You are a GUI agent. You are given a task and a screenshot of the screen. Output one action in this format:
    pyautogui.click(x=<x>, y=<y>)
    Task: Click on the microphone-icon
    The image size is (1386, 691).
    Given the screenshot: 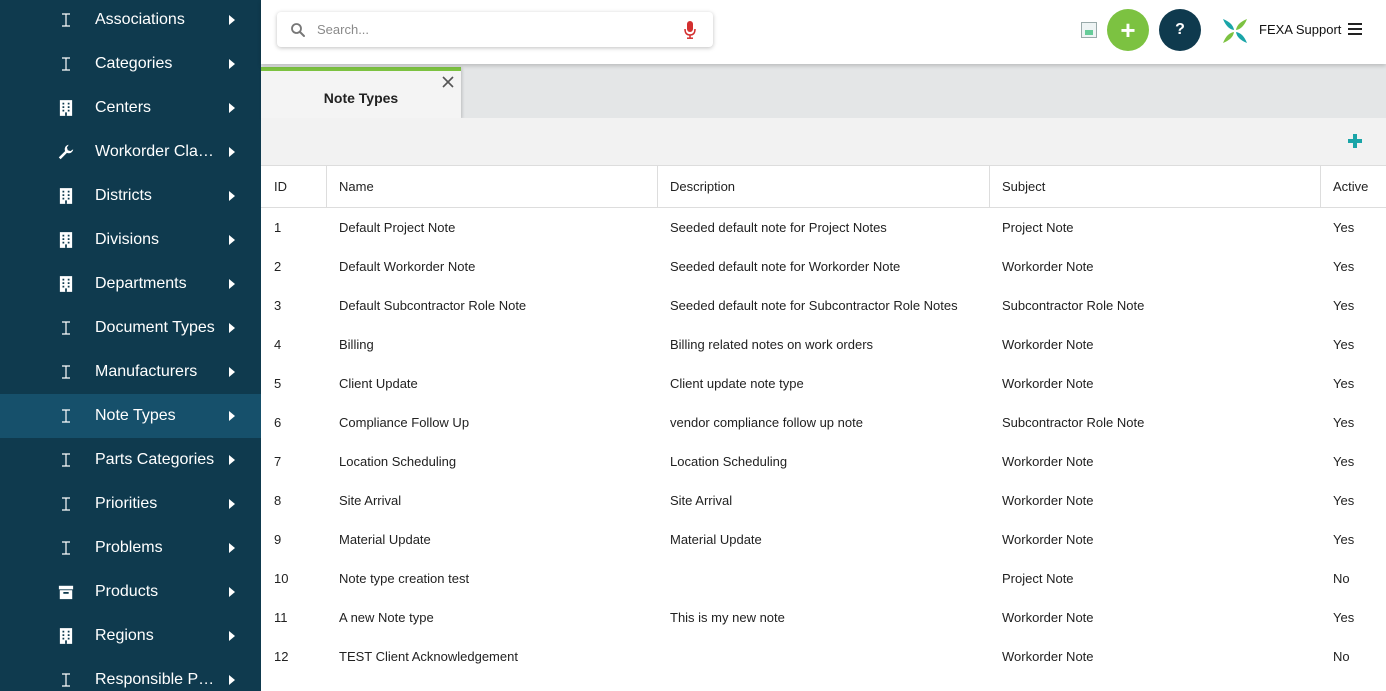 What is the action you would take?
    pyautogui.click(x=690, y=30)
    